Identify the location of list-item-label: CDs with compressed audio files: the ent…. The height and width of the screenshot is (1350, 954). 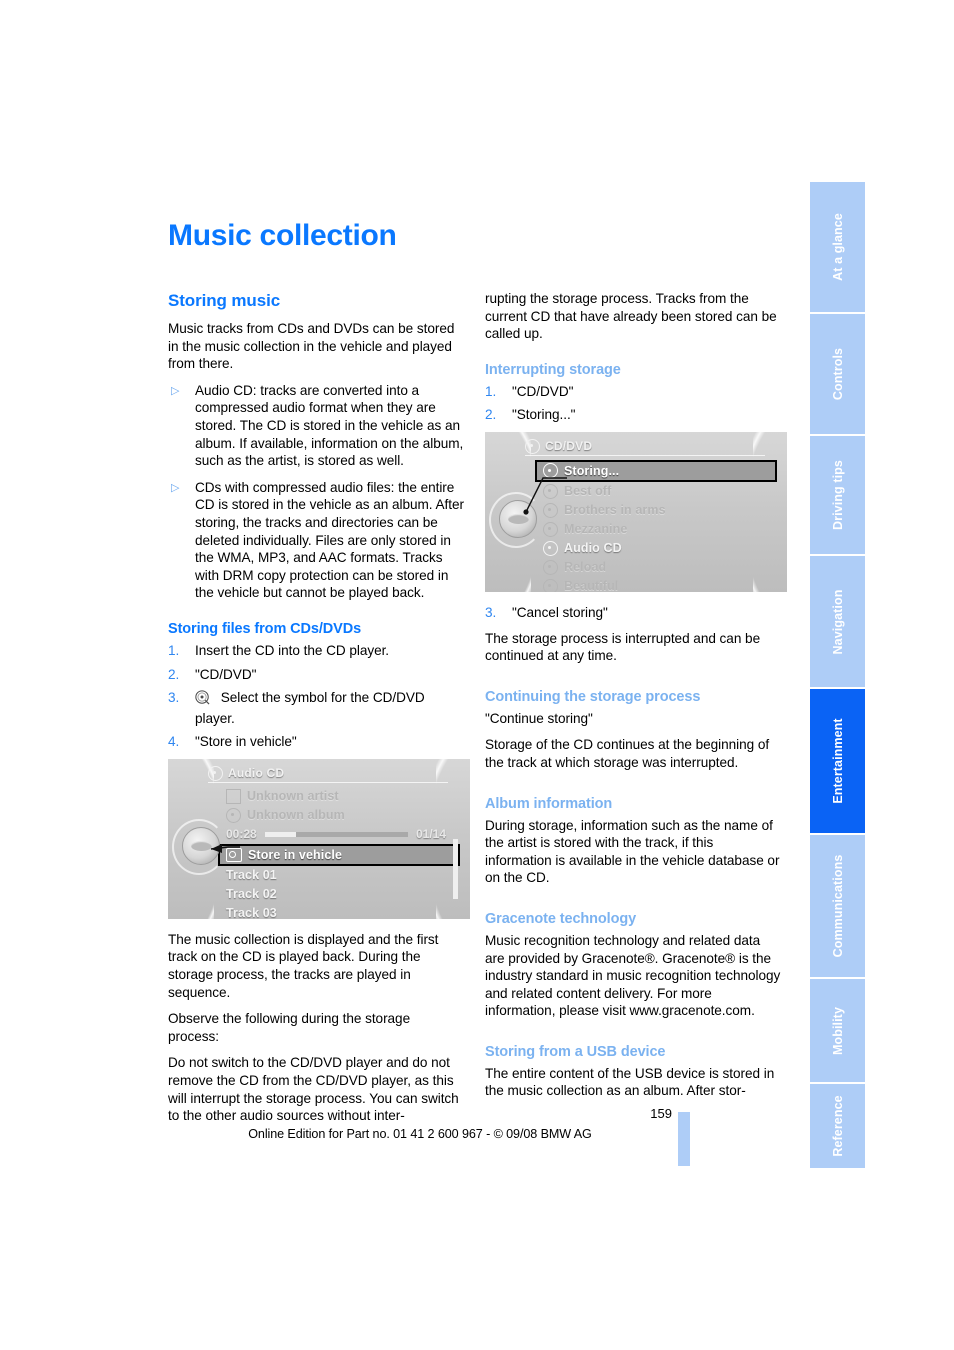
(329, 540).